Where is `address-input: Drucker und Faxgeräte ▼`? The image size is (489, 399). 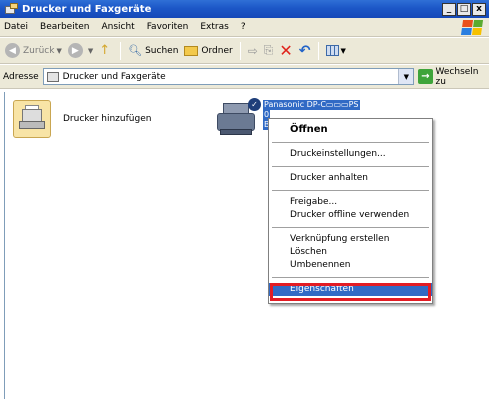
address-input: Drucker und Faxgeräte ▼ is located at coordinates (228, 76).